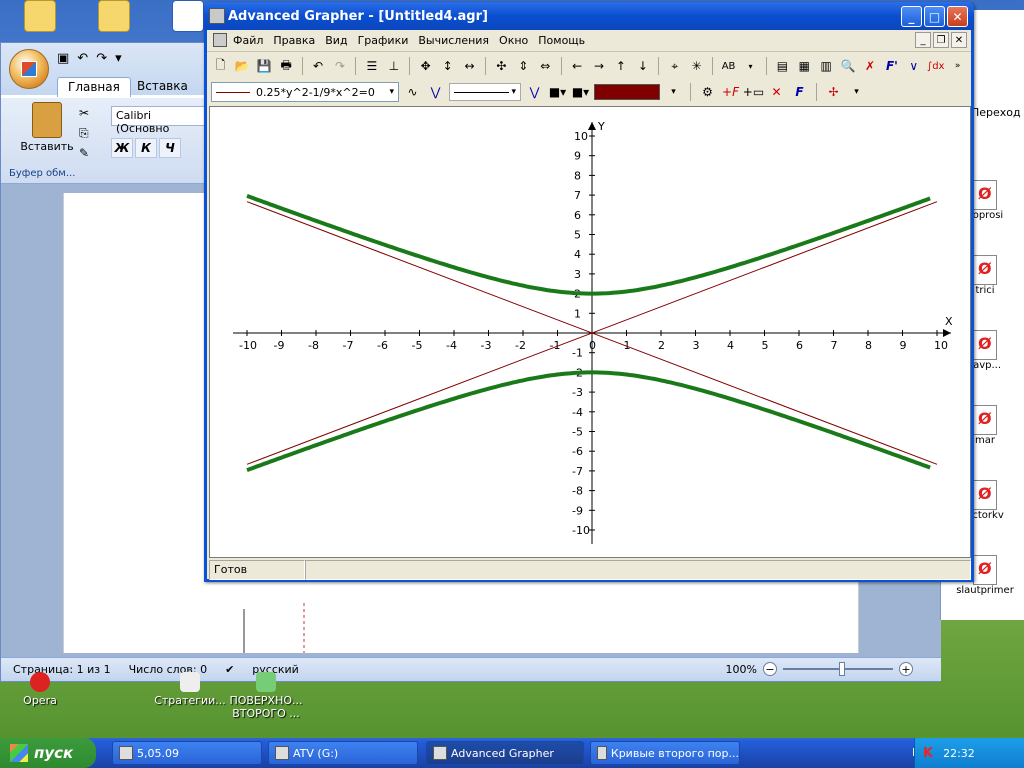  Describe the element at coordinates (561, 40) in the screenshot. I see `menu-help: Помощь` at that location.